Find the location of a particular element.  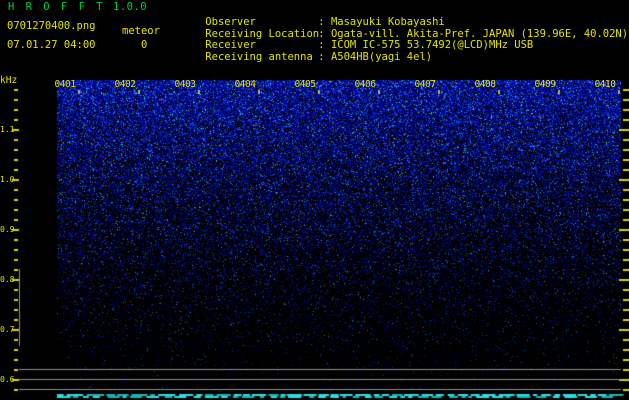

time-label: 0405 is located at coordinates (305, 84).